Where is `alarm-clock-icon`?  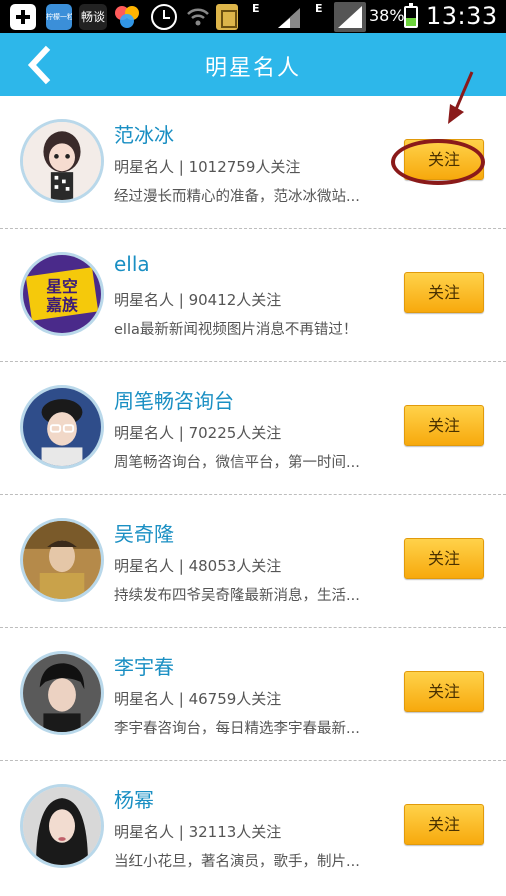 alarm-clock-icon is located at coordinates (164, 17).